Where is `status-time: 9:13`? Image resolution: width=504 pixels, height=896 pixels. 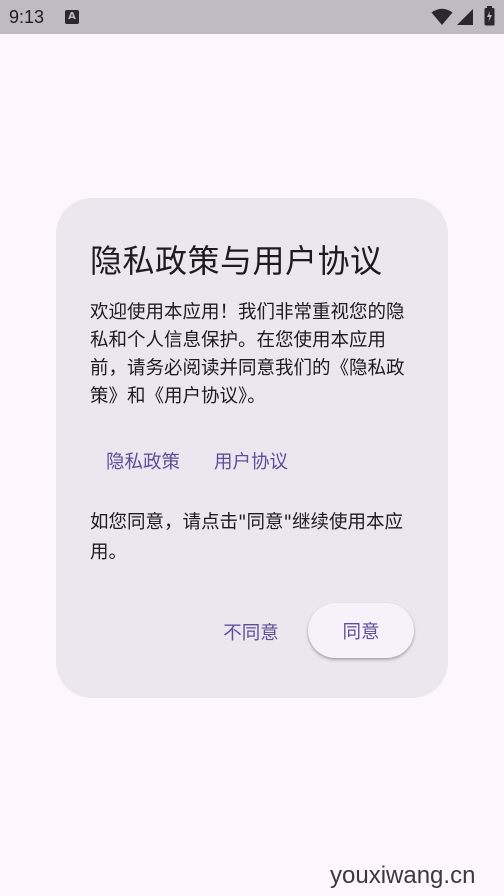 status-time: 9:13 is located at coordinates (27, 17).